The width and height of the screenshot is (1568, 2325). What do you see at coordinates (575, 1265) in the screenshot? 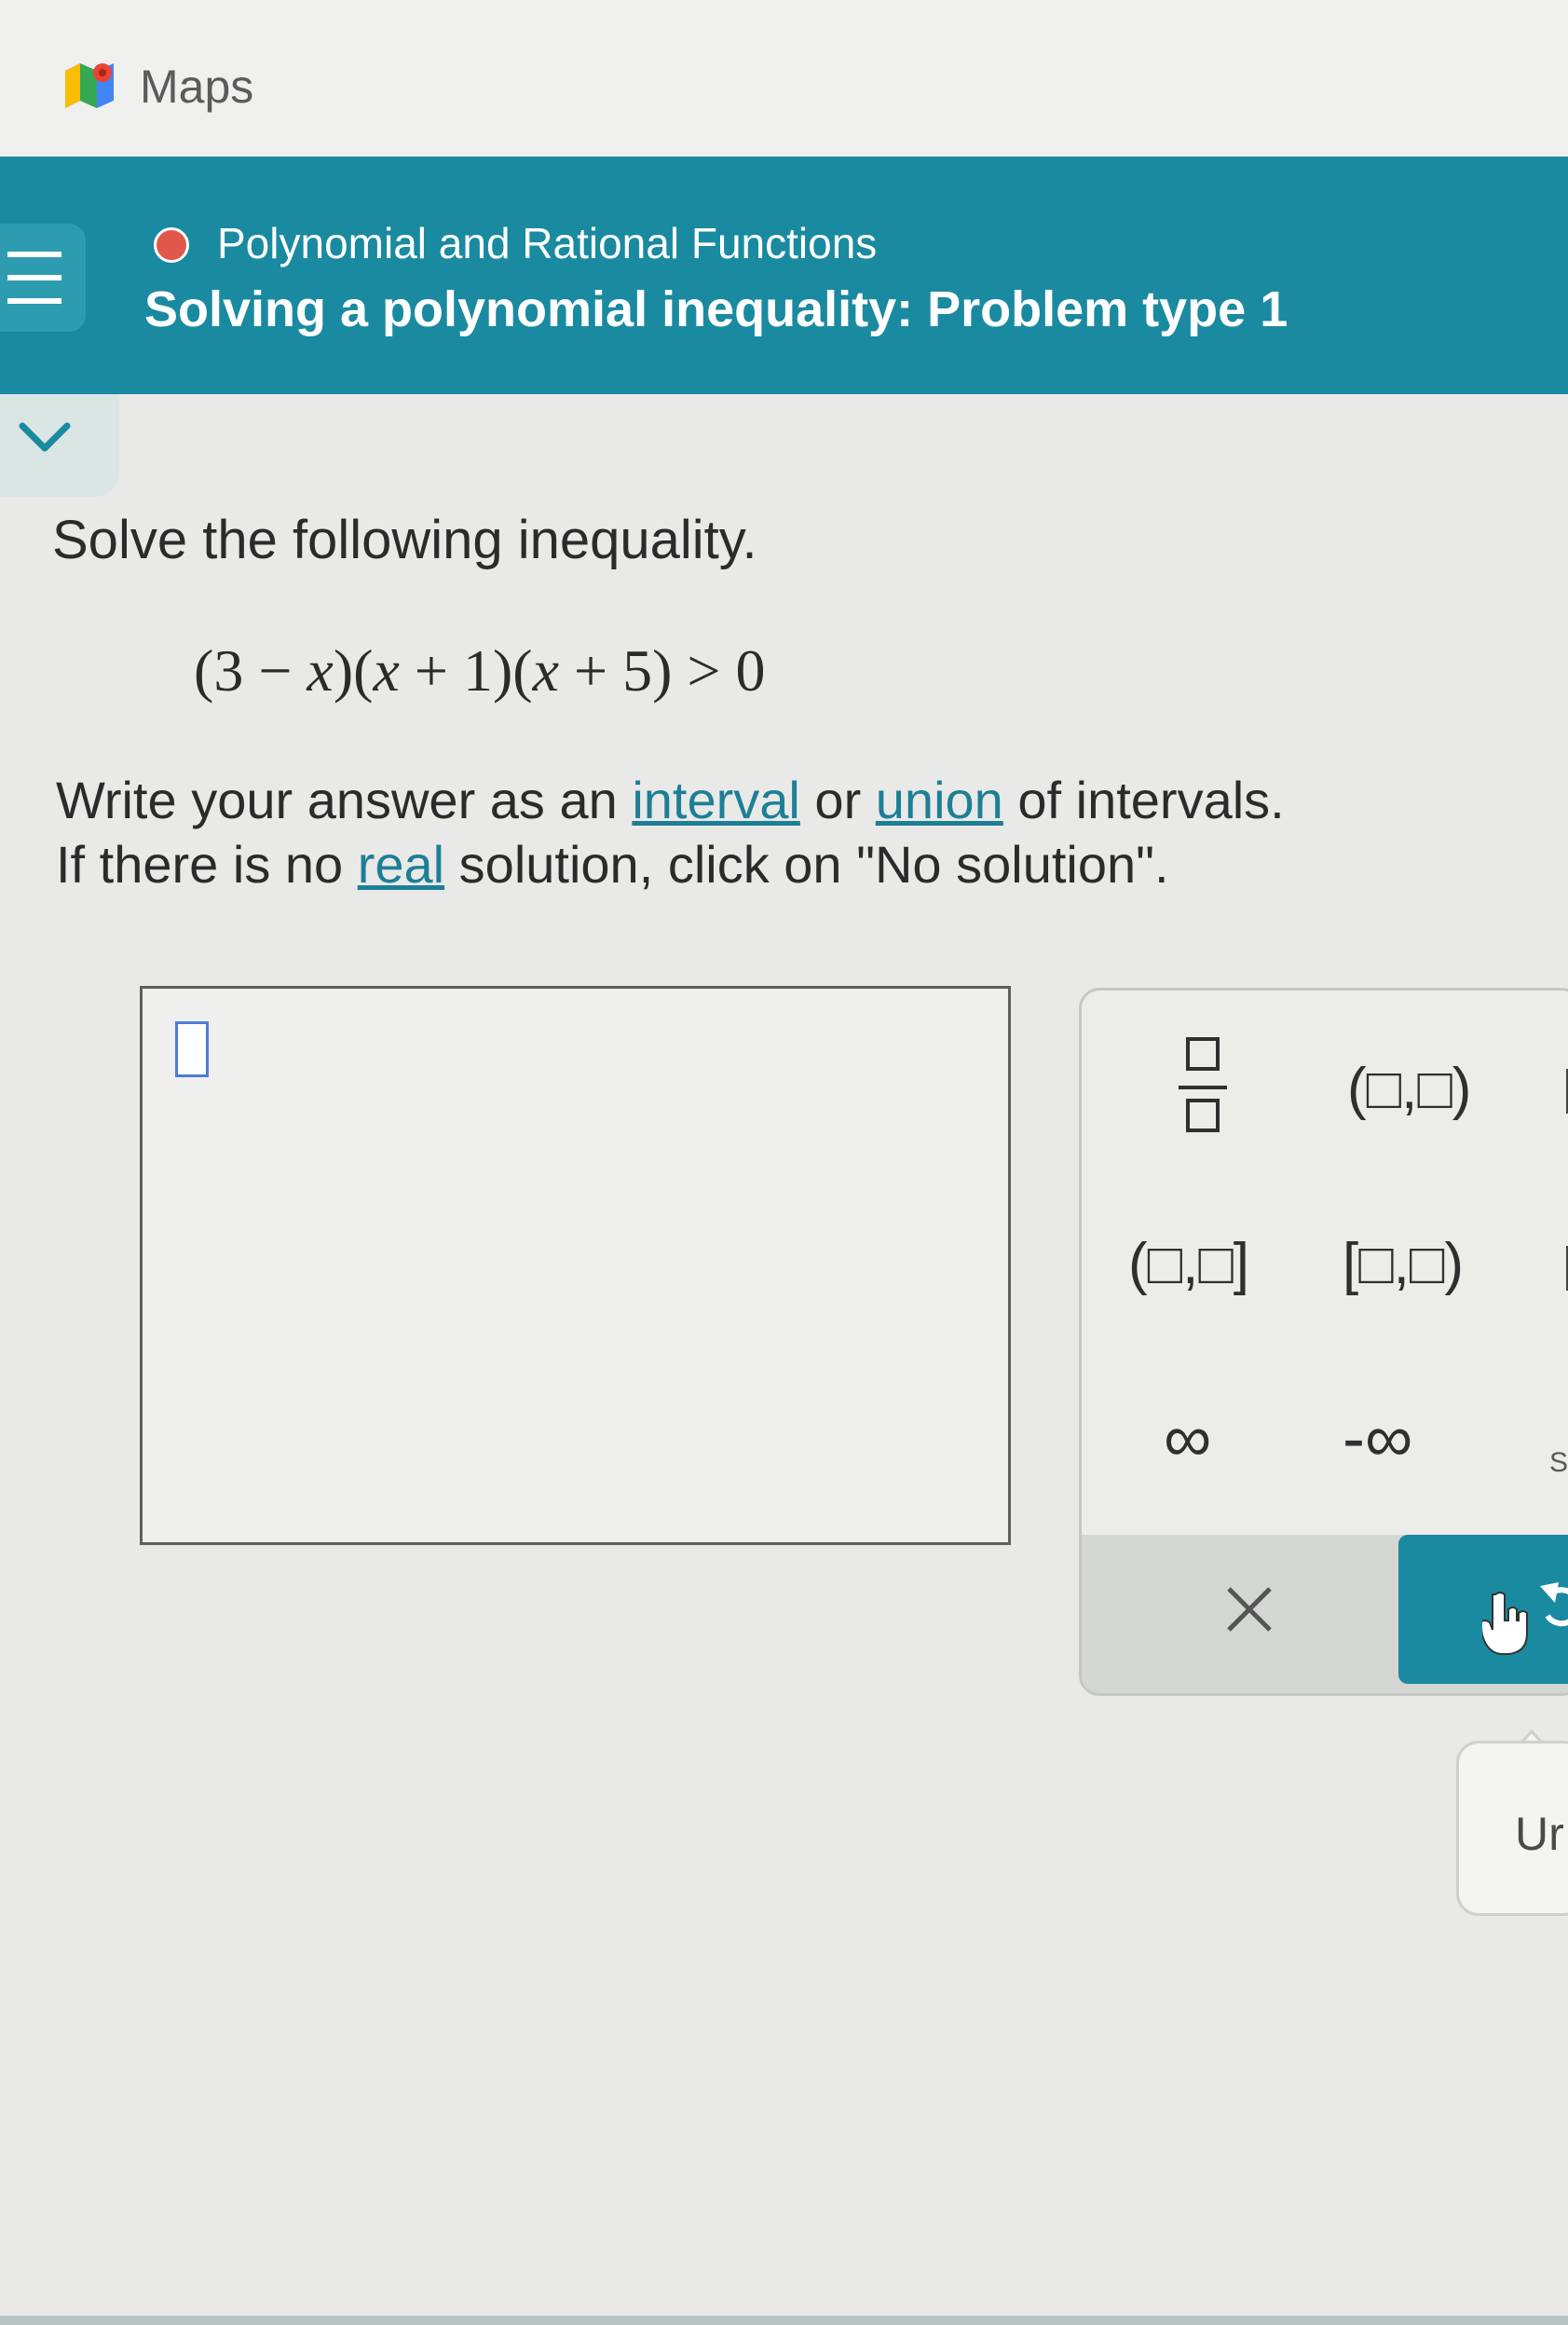
I see `answer-input` at bounding box center [575, 1265].